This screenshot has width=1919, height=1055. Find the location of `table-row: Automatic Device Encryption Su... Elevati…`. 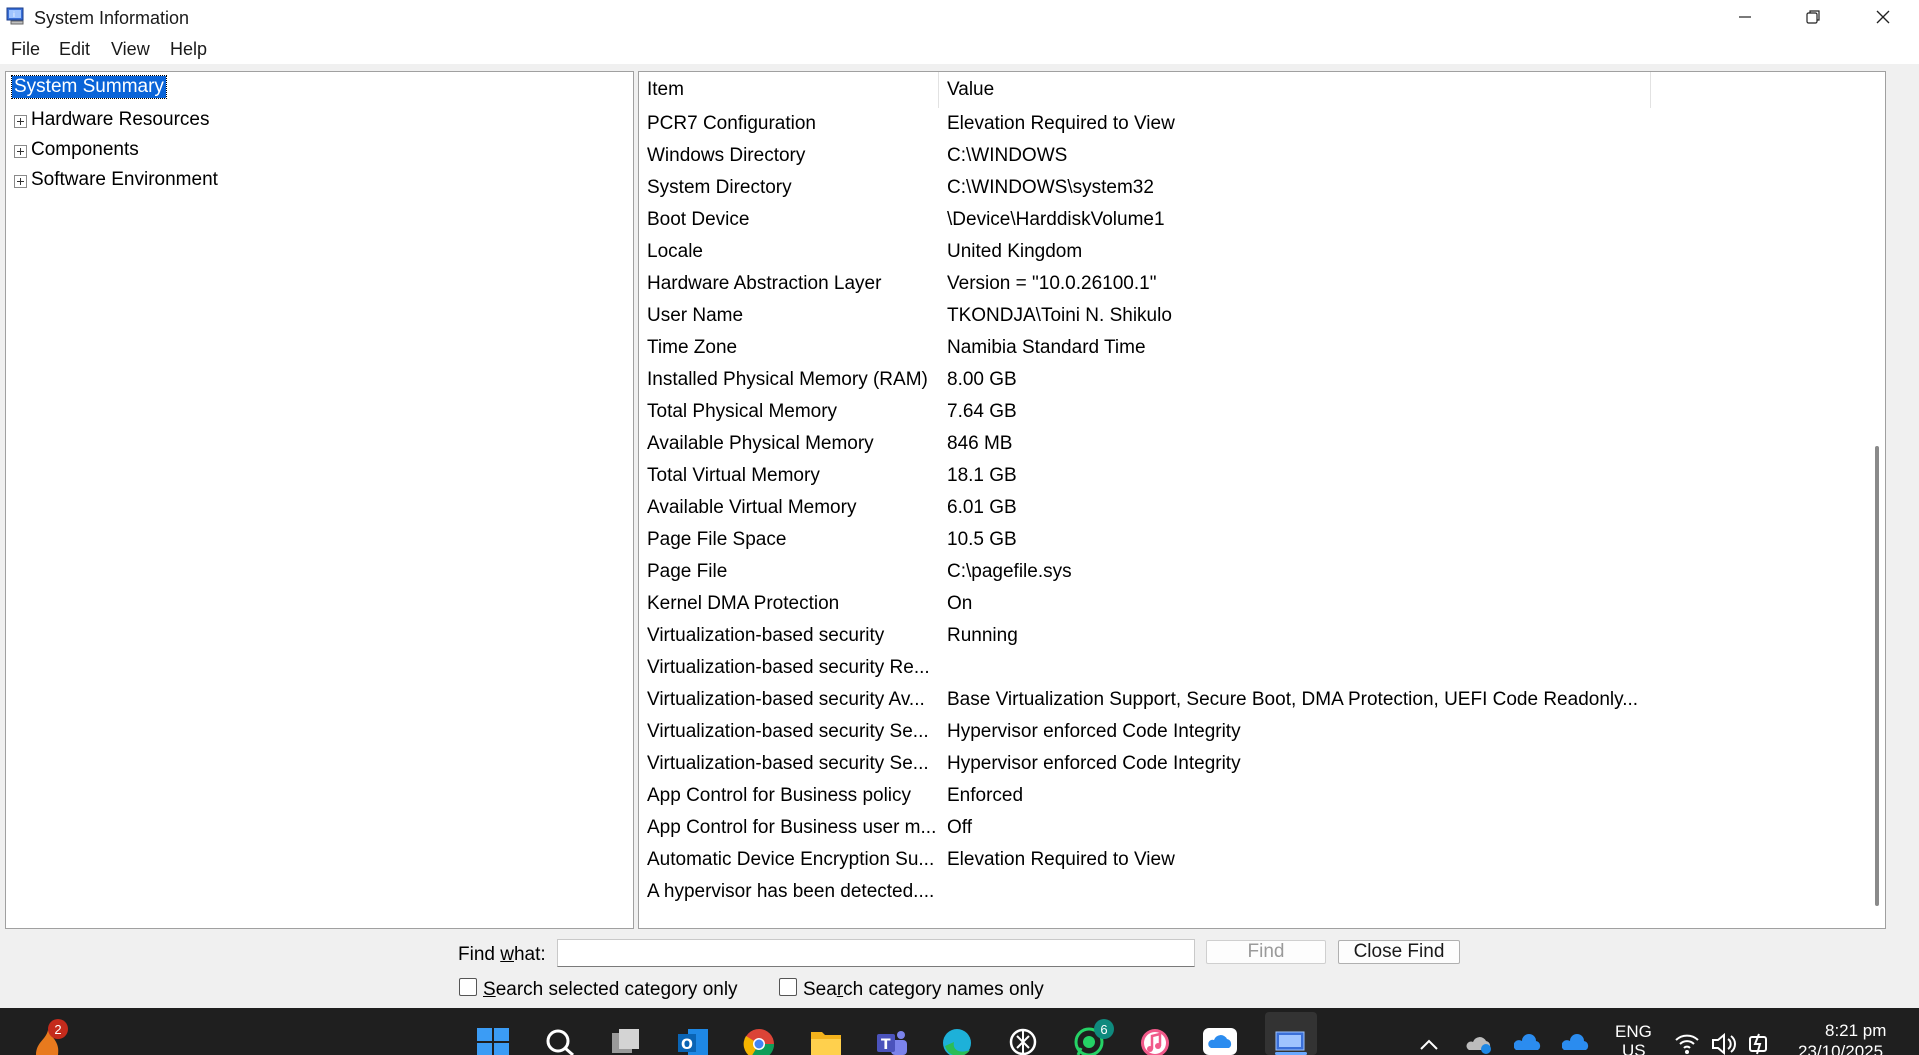

table-row: Automatic Device Encryption Su... Elevati… is located at coordinates (1239, 860).